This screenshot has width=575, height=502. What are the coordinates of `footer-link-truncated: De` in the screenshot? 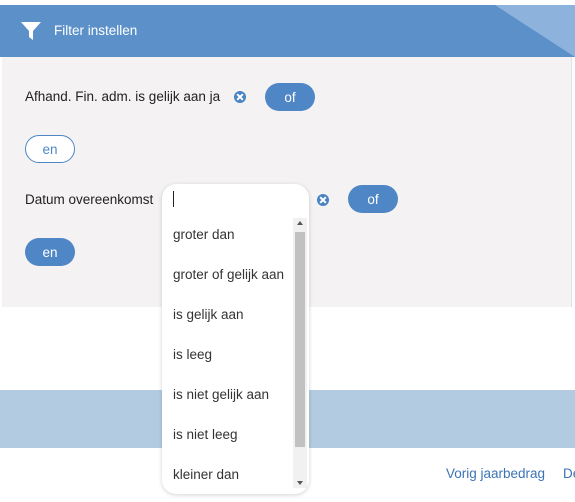 It's located at (569, 473).